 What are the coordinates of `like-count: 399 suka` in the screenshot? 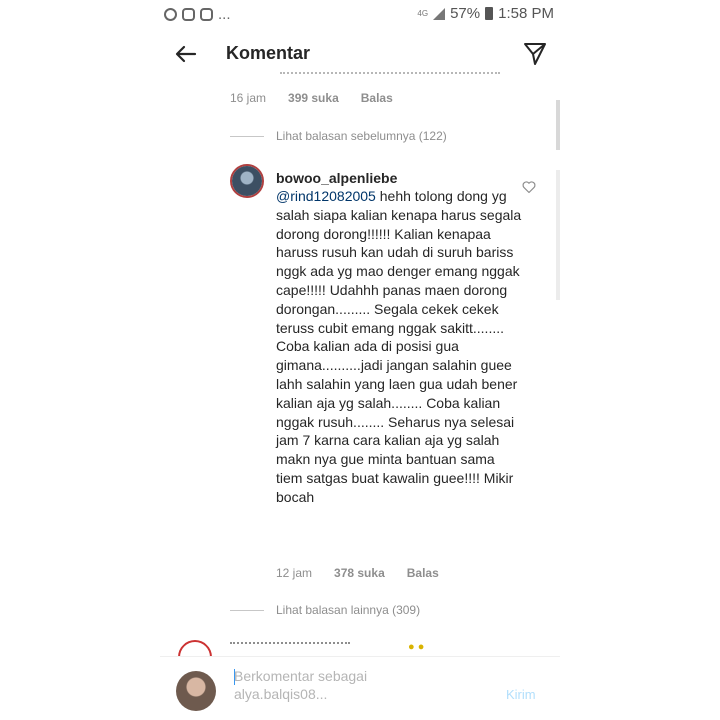 It's located at (313, 98).